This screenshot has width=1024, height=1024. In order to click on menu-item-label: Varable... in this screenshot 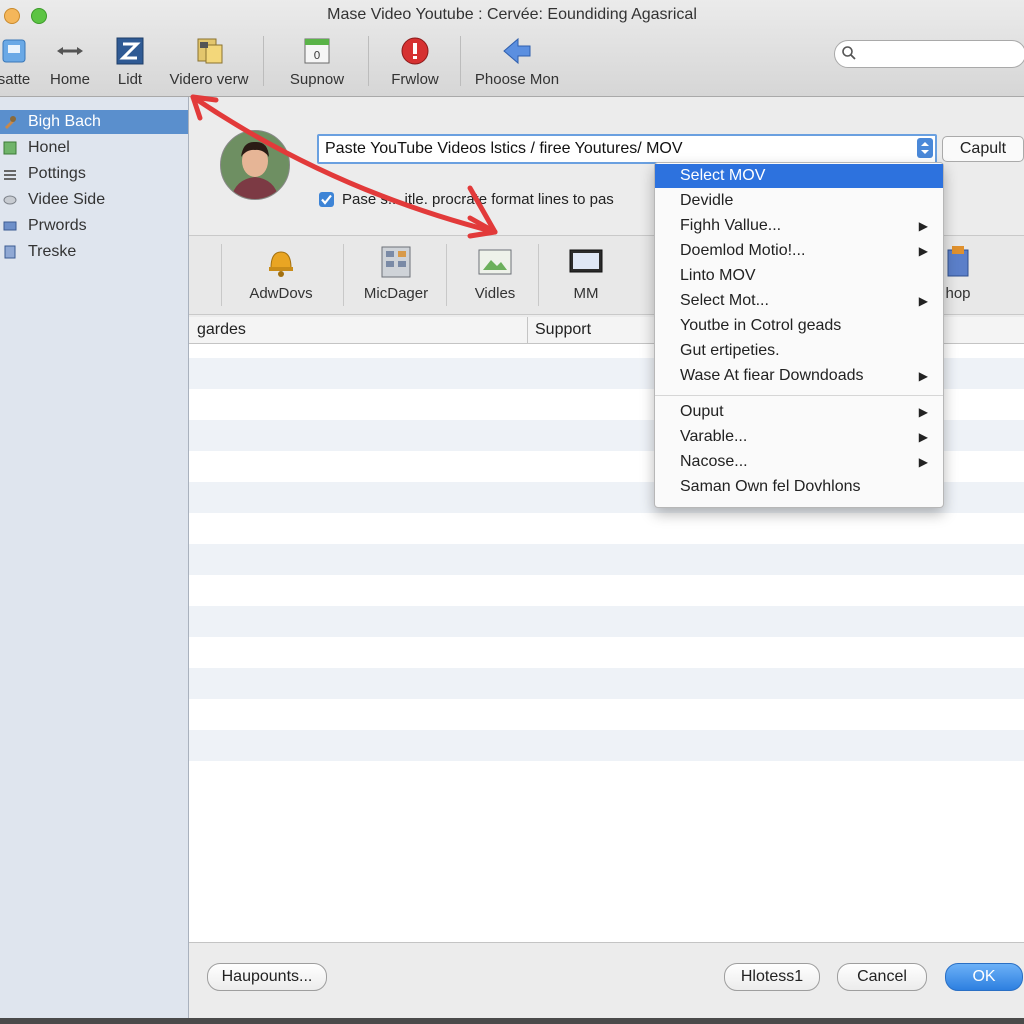, I will do `click(714, 436)`.